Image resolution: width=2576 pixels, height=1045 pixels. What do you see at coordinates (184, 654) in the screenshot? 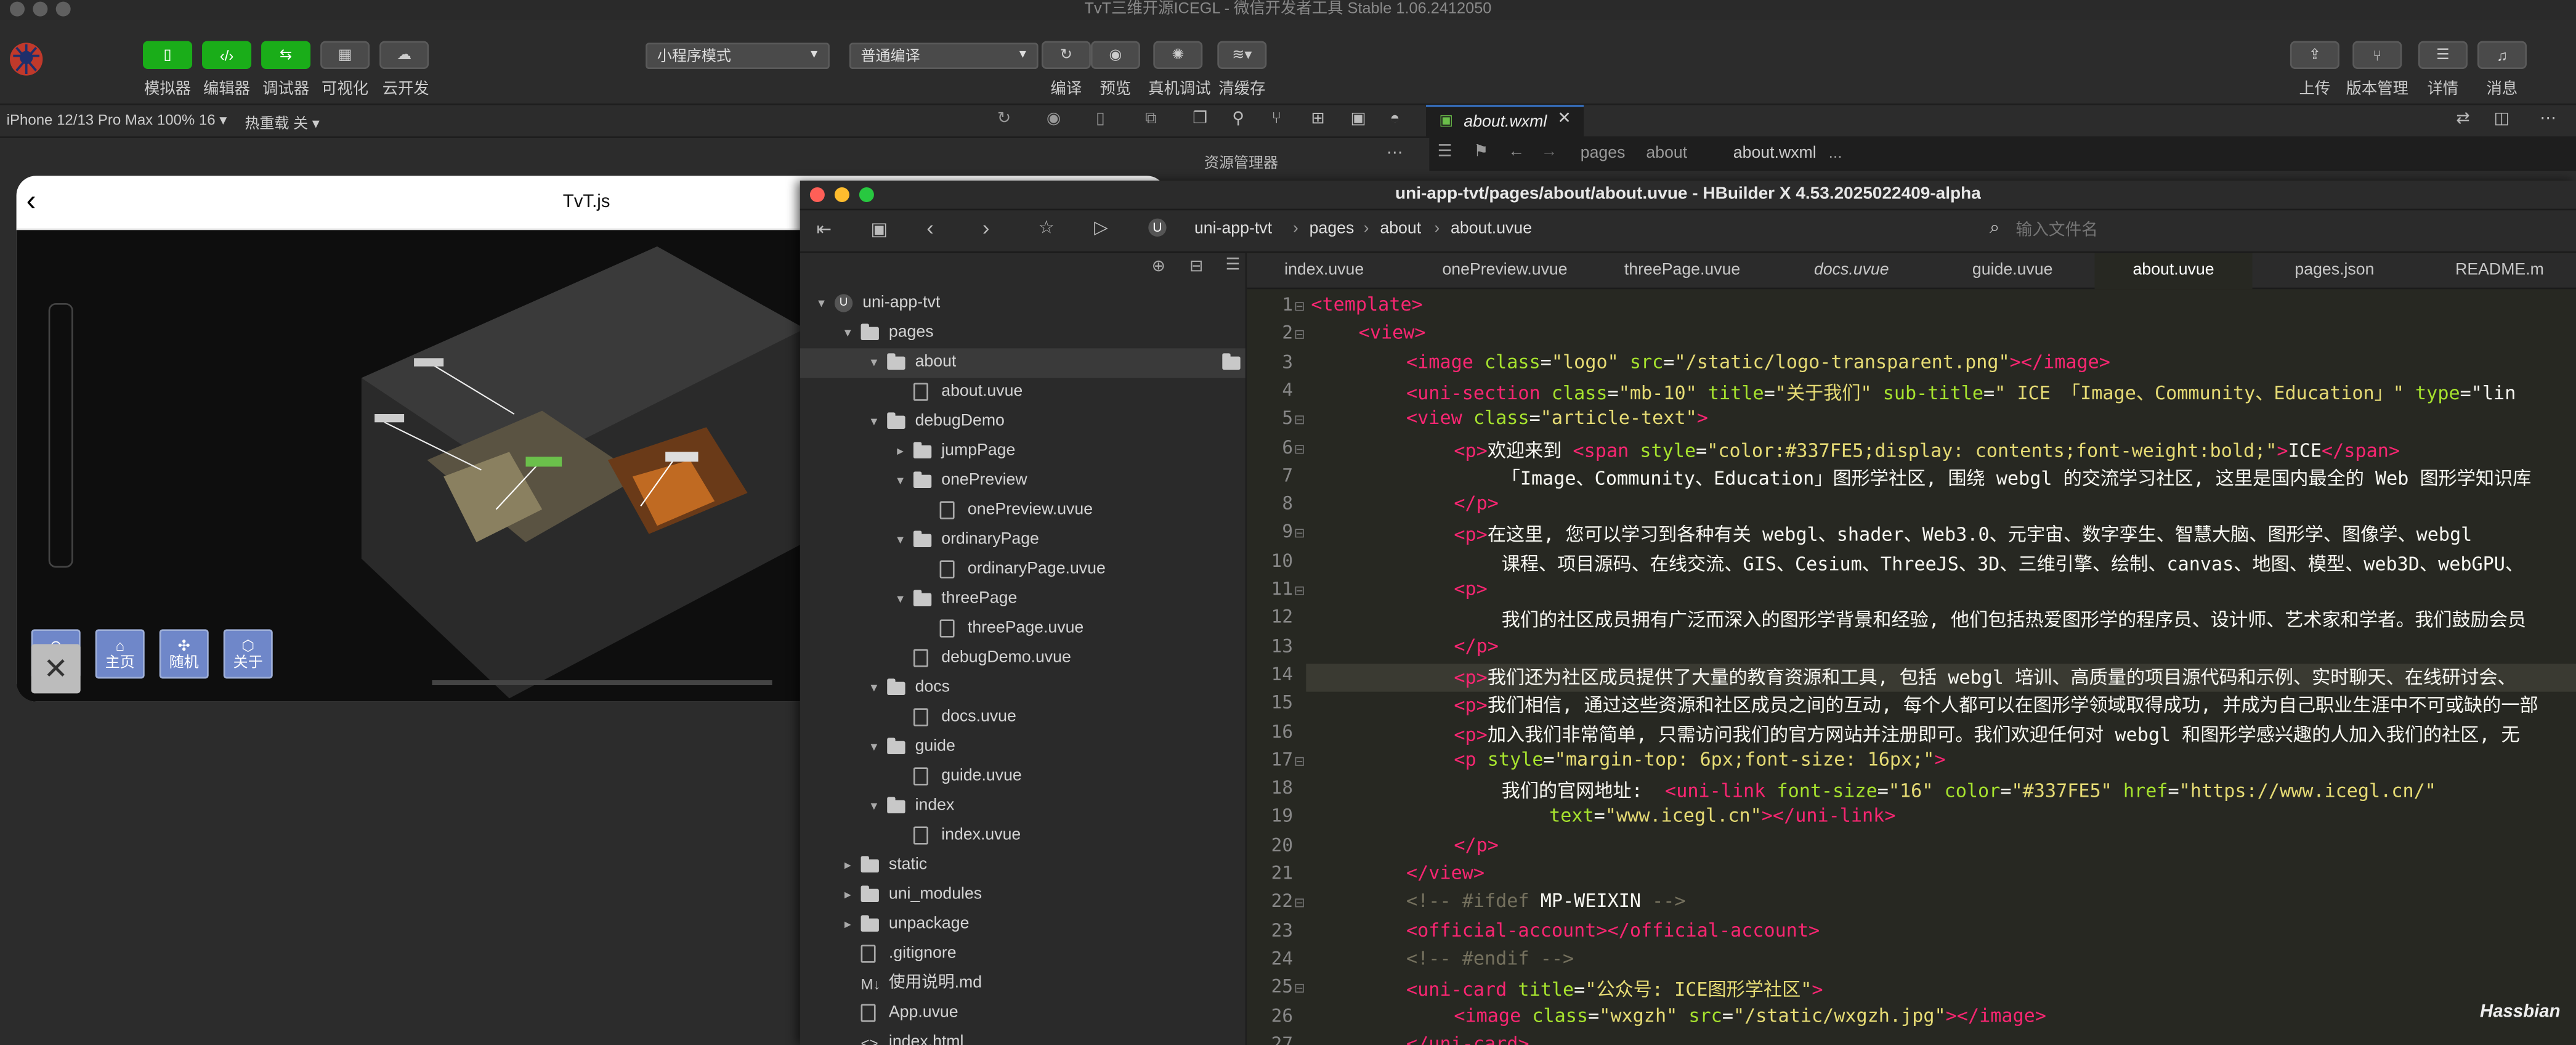
I see `random-button: ✣ 随机` at bounding box center [184, 654].